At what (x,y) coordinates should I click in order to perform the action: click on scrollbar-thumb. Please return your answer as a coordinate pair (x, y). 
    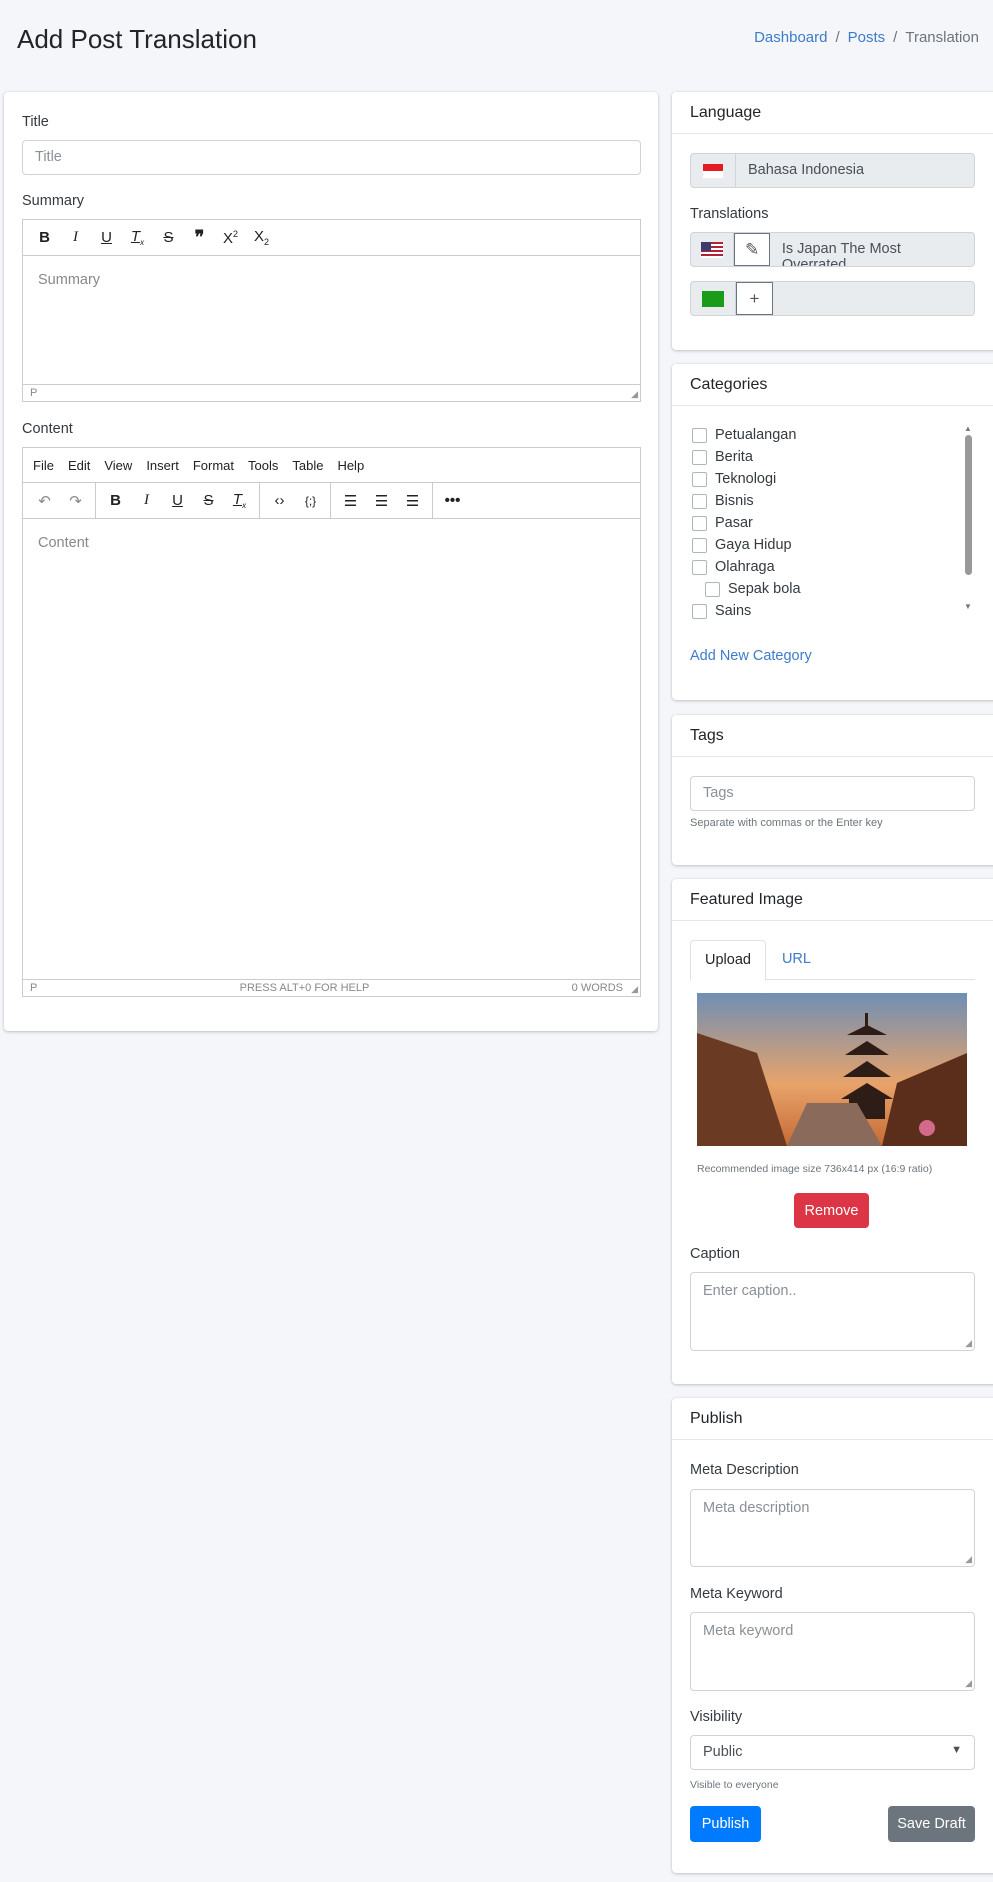
    Looking at the image, I should click on (968, 505).